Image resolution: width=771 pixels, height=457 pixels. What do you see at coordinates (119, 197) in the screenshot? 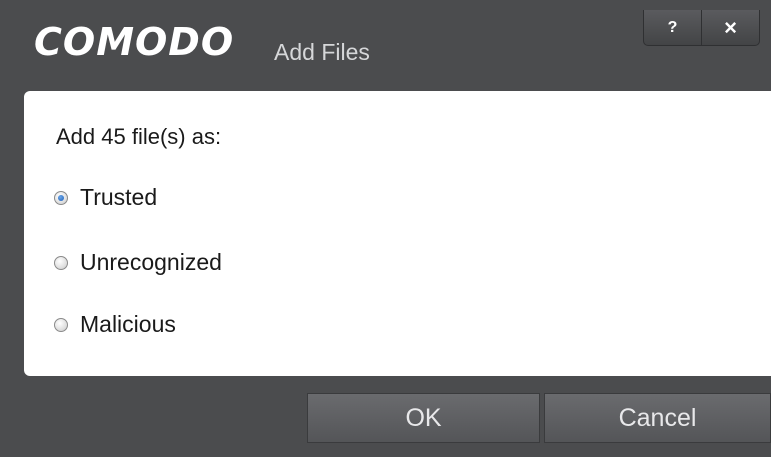
I see `option-trusted-label: Trusted` at bounding box center [119, 197].